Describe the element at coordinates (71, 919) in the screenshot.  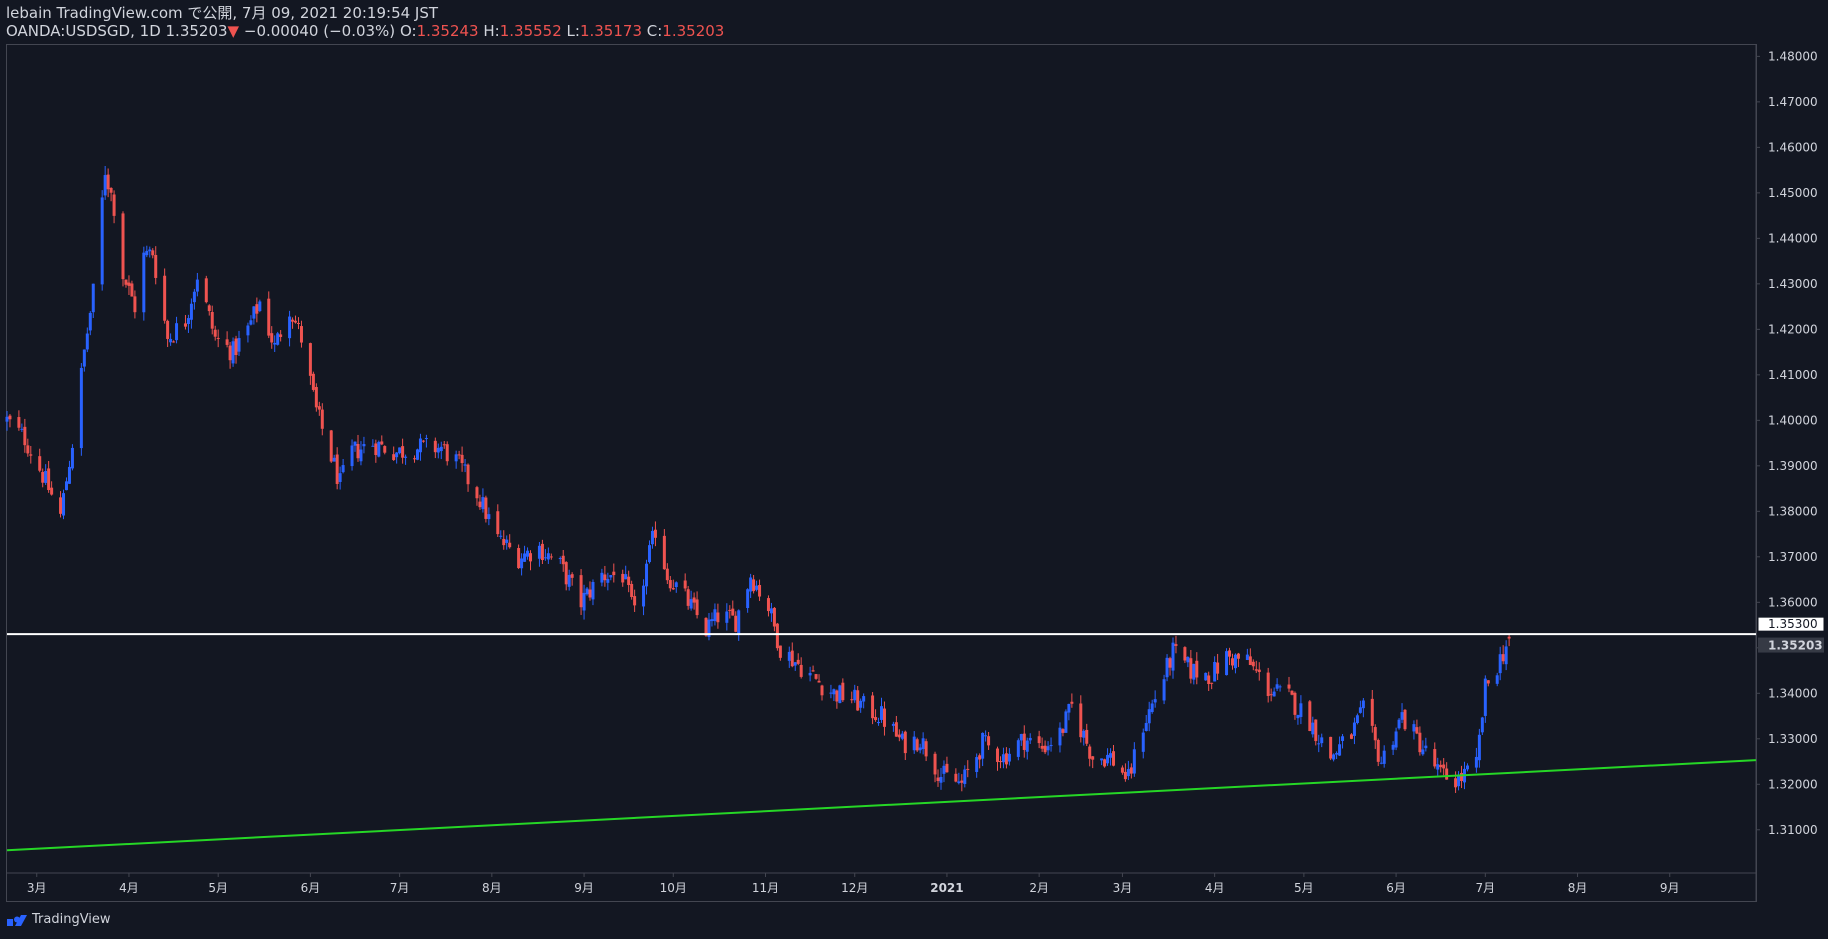
I see `tradingview-brand: TradingView` at that location.